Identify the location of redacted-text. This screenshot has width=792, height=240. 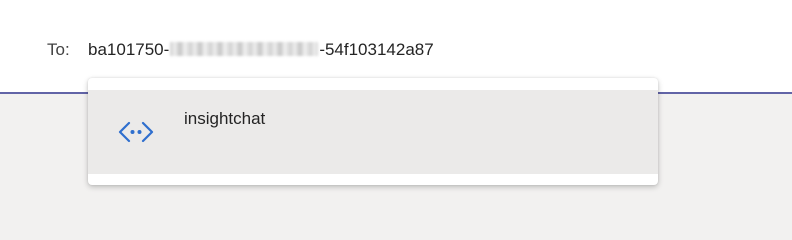
(244, 49).